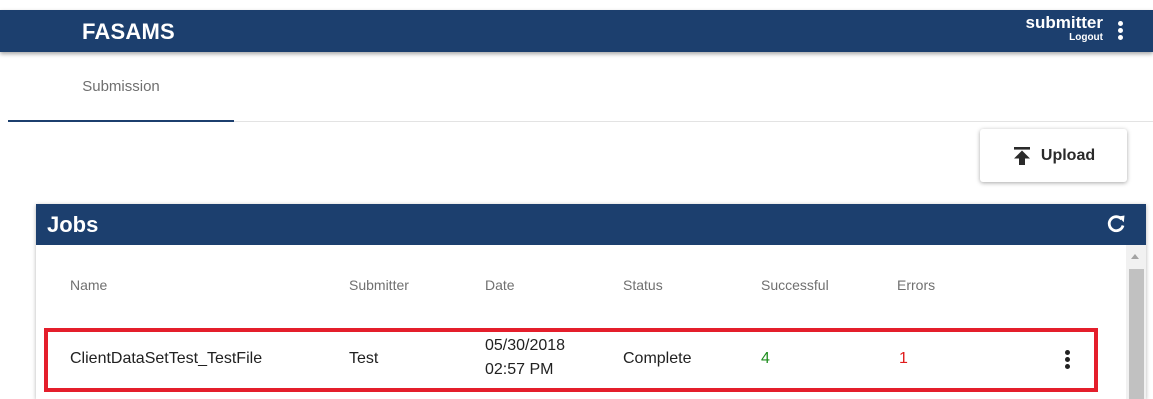 This screenshot has width=1153, height=399. I want to click on job-errors-cell: 1, so click(903, 358).